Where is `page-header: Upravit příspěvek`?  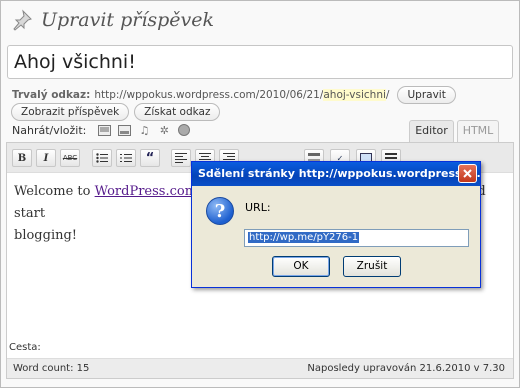
page-header: Upravit příspěvek is located at coordinates (112, 20).